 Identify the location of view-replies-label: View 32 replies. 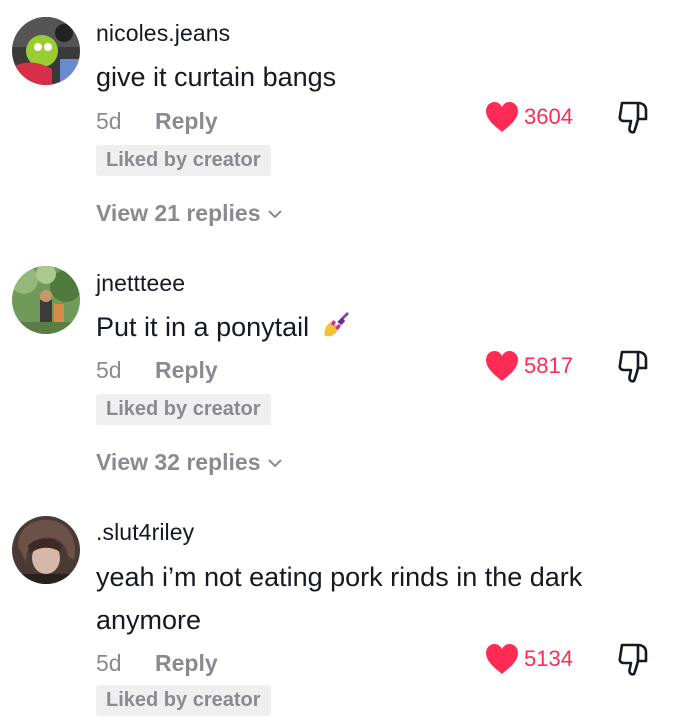
(178, 462).